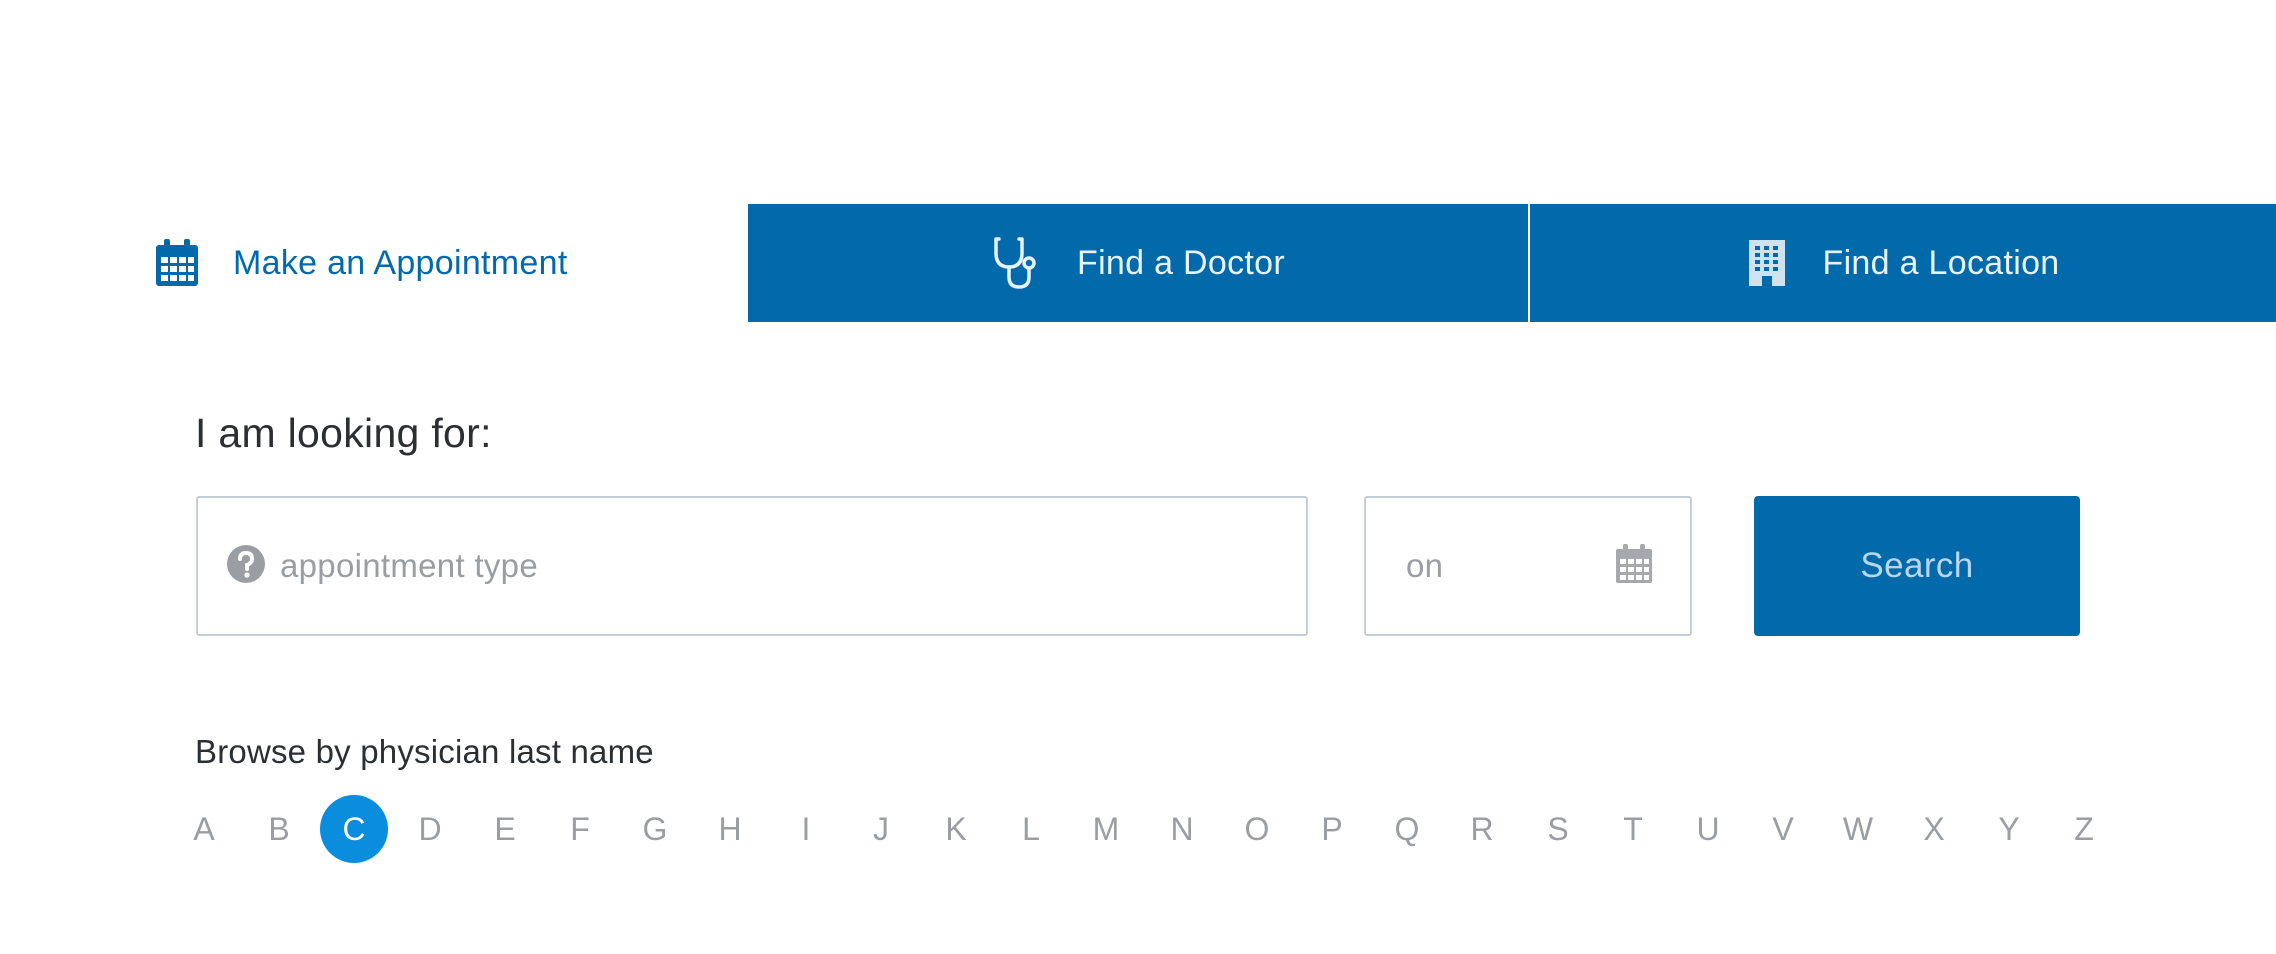  What do you see at coordinates (343, 433) in the screenshot?
I see `search-heading: I am looking for:` at bounding box center [343, 433].